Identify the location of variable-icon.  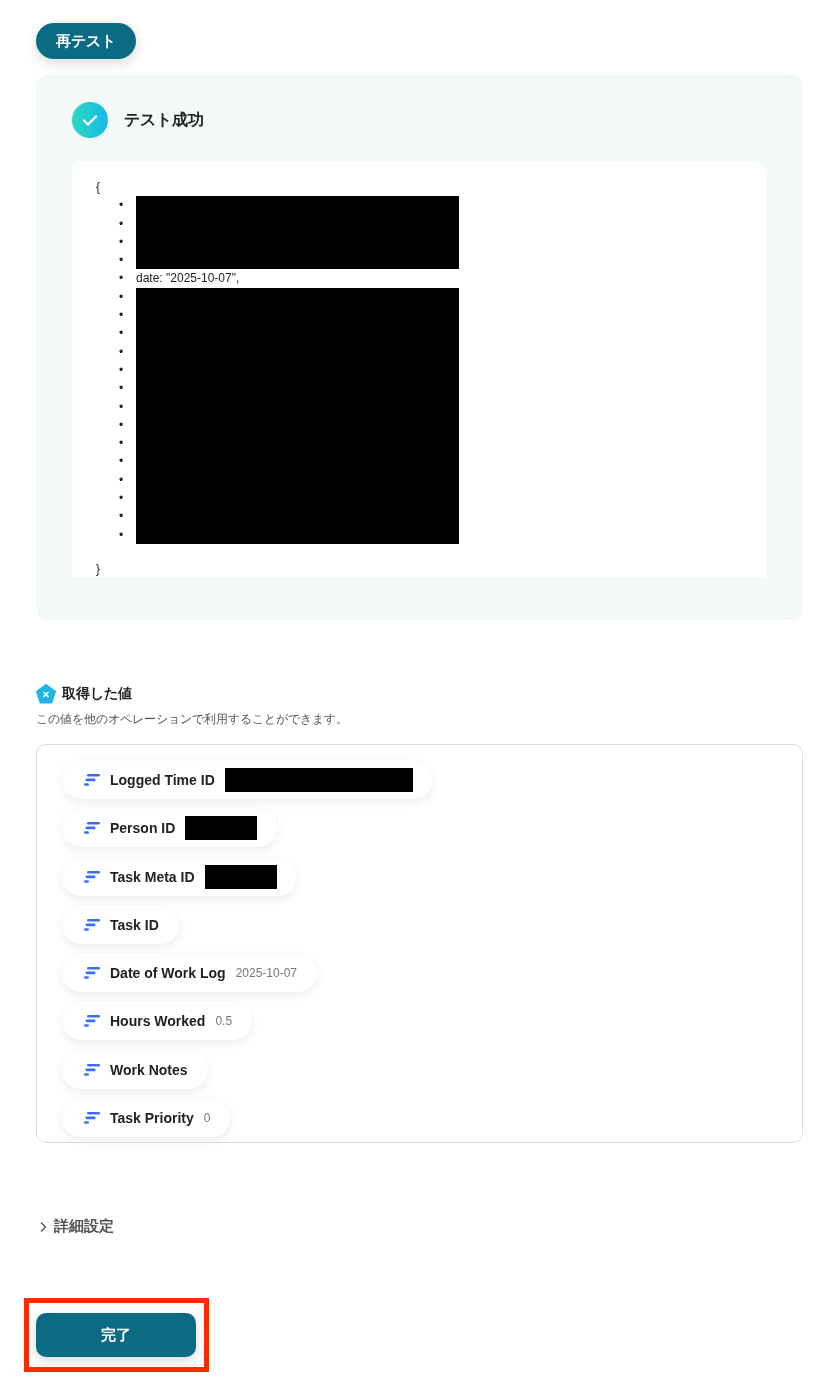
(46, 694).